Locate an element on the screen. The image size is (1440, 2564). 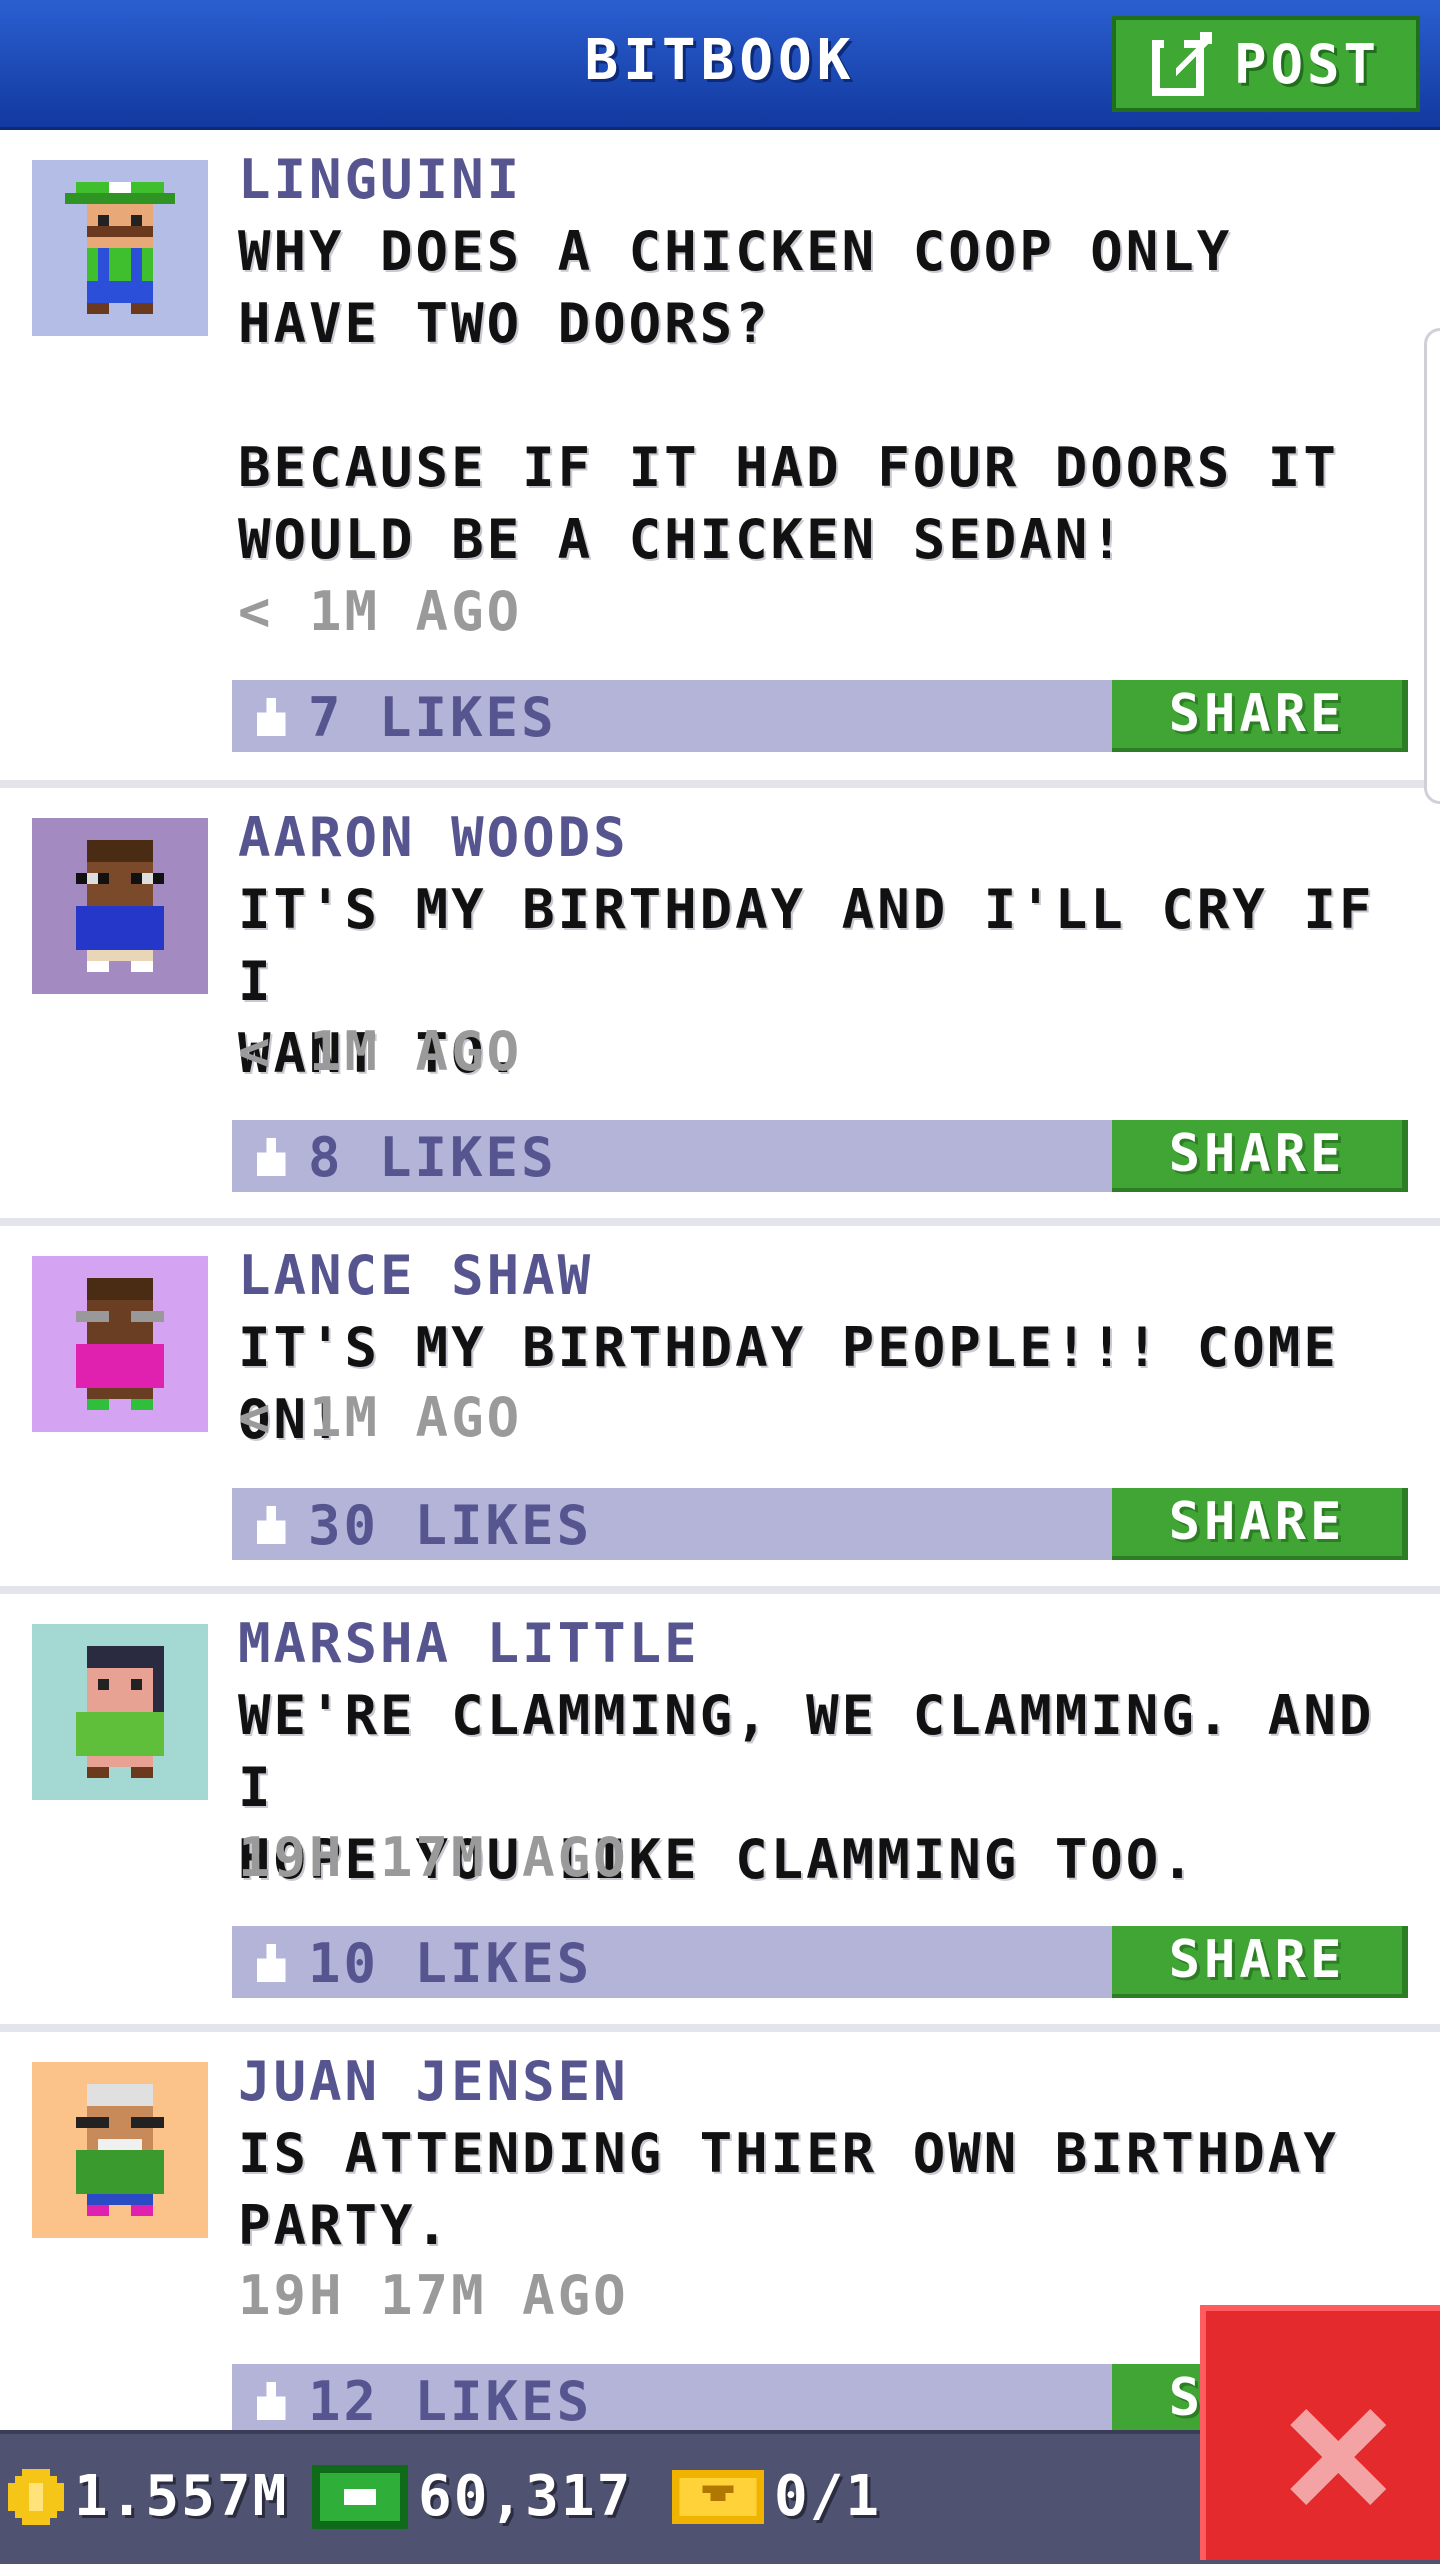
bux-icon is located at coordinates (360, 2496).